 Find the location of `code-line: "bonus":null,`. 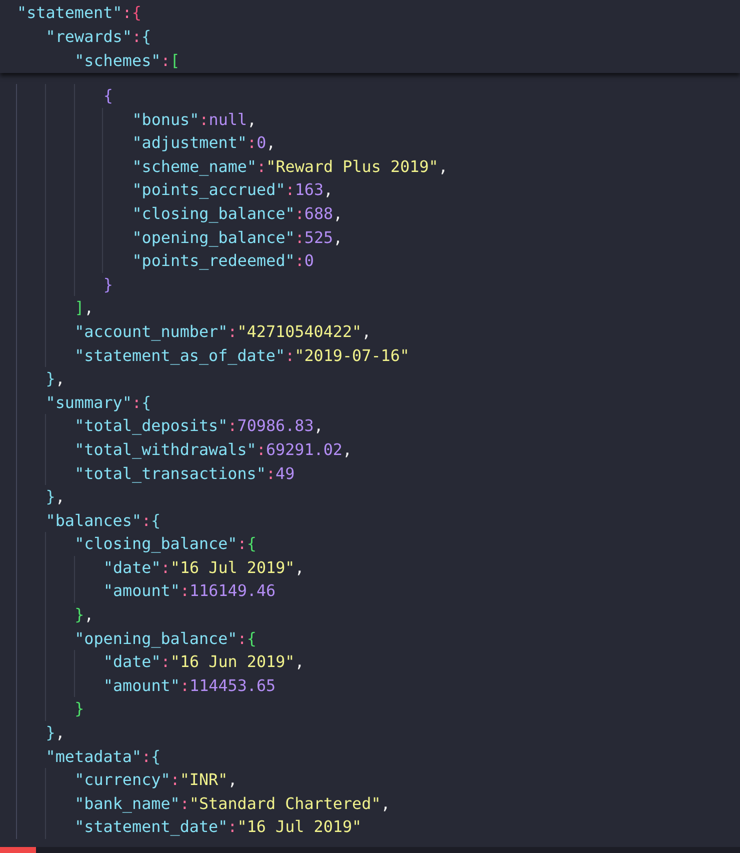

code-line: "bonus":null, is located at coordinates (194, 119).